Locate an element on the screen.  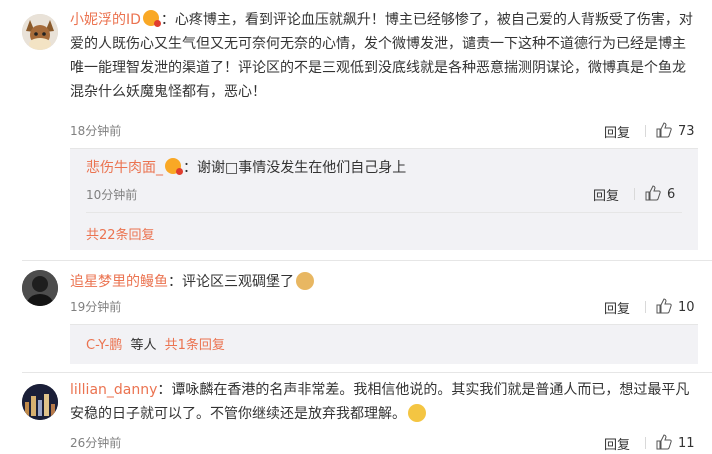
username-link: 悲伤牛肉面_ is located at coordinates (124, 168).